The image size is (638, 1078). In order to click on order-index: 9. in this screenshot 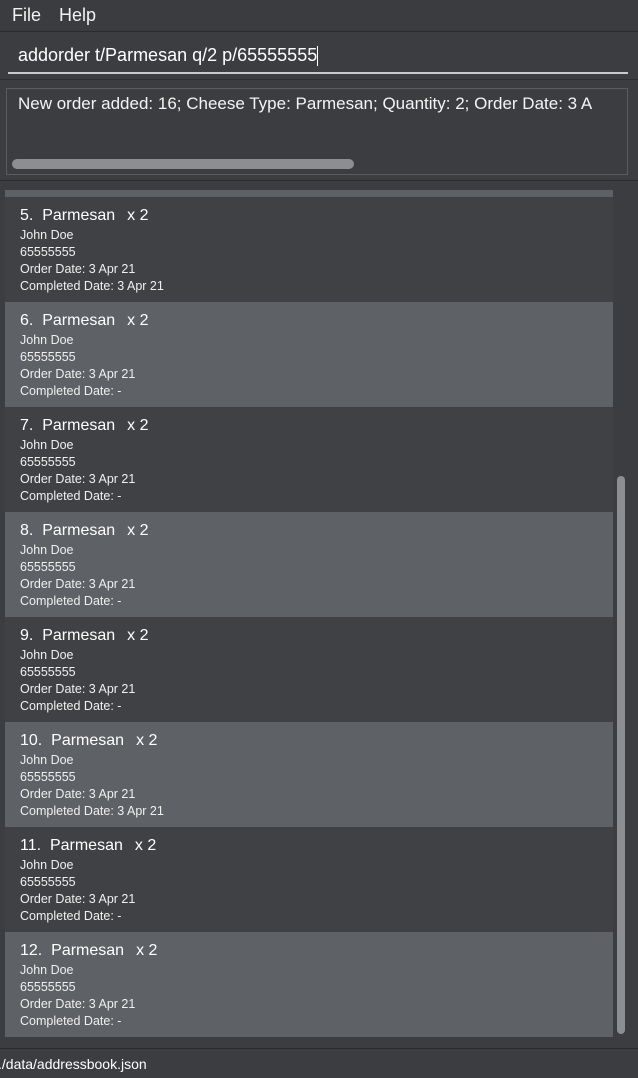, I will do `click(27, 635)`.